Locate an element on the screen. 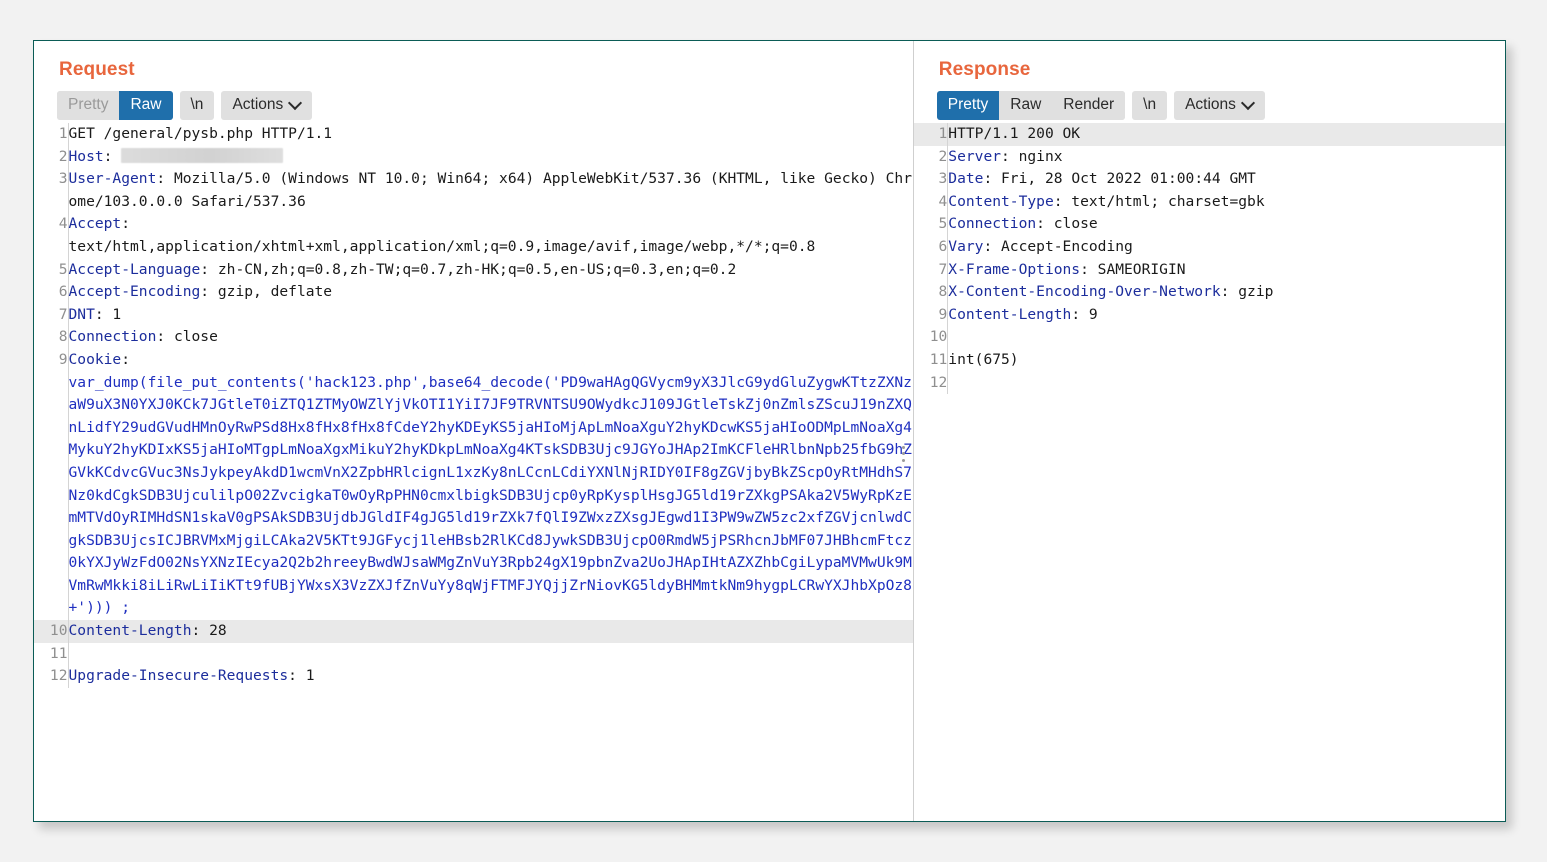  request-code-row: 12 Upgrade-Insecure-Requests: 1 is located at coordinates (473, 676).